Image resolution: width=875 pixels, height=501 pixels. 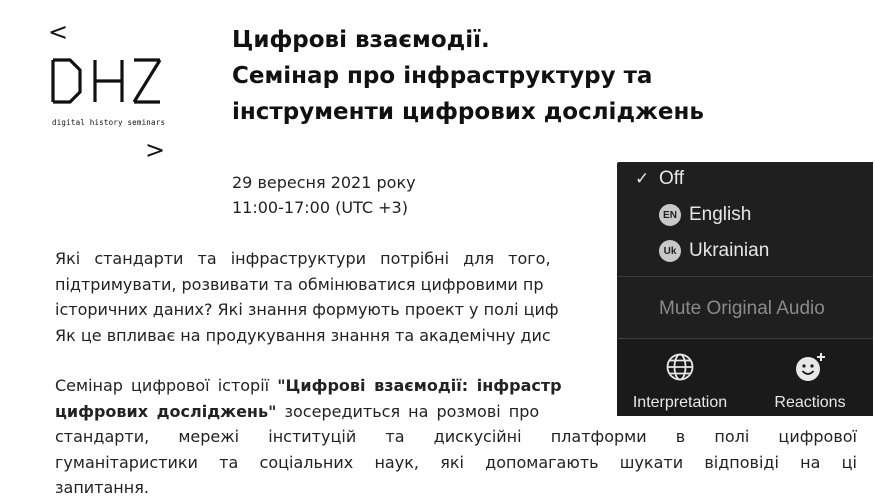 I want to click on language-badge-icon: EN, so click(x=670, y=215).